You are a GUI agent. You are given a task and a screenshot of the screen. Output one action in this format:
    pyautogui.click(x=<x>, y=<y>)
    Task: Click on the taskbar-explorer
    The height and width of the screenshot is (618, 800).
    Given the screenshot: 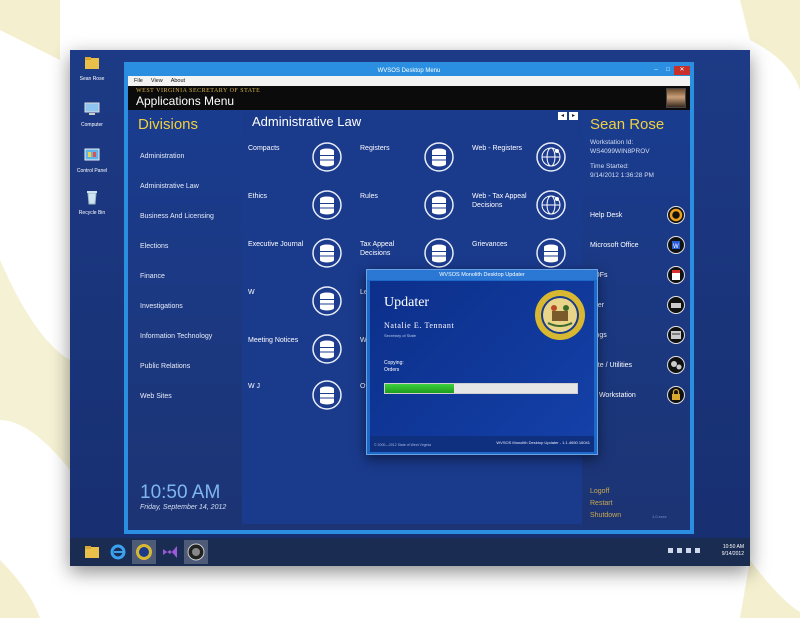 What is the action you would take?
    pyautogui.click(x=92, y=552)
    